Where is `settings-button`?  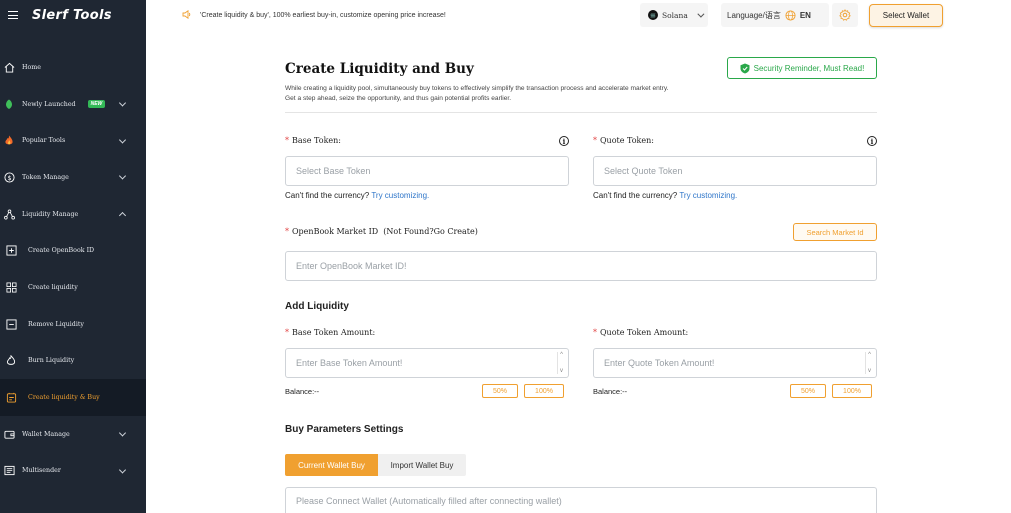 settings-button is located at coordinates (845, 15).